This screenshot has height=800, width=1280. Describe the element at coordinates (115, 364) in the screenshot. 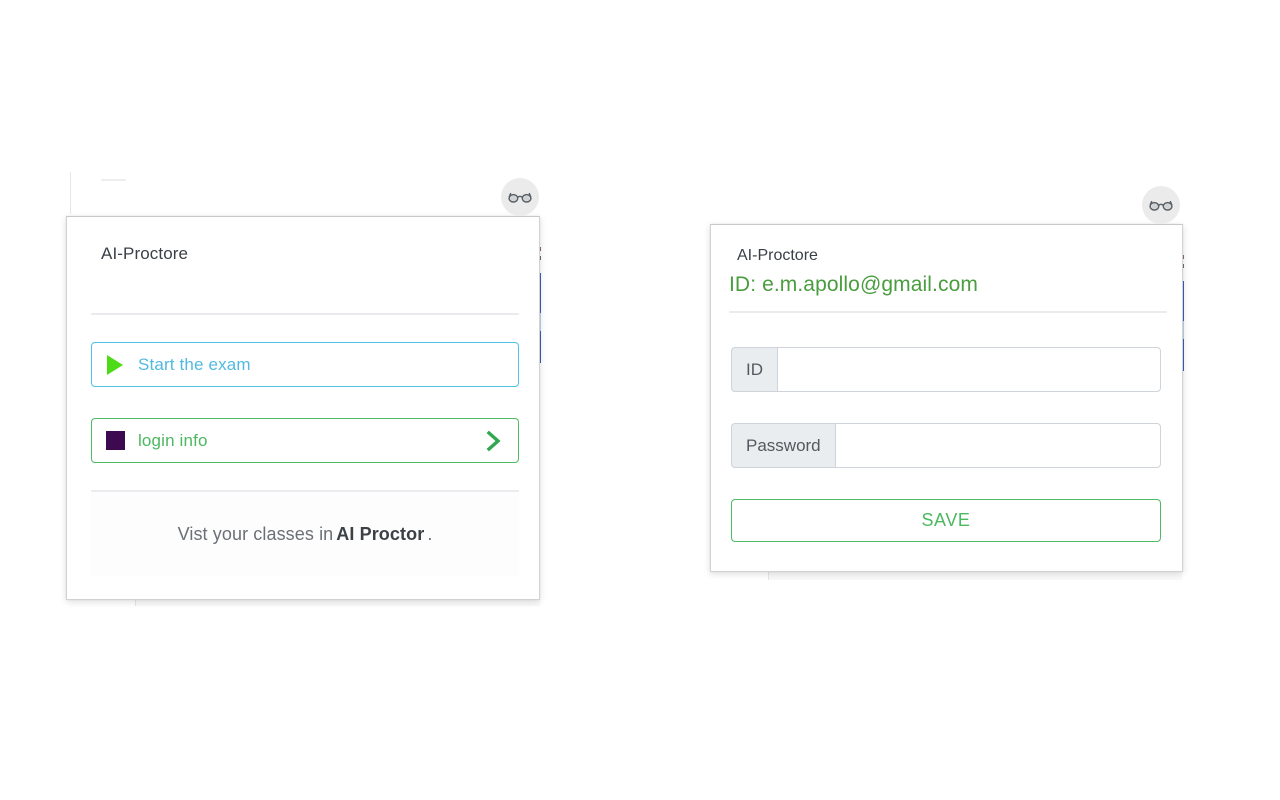

I see `play-triangle-icon` at that location.